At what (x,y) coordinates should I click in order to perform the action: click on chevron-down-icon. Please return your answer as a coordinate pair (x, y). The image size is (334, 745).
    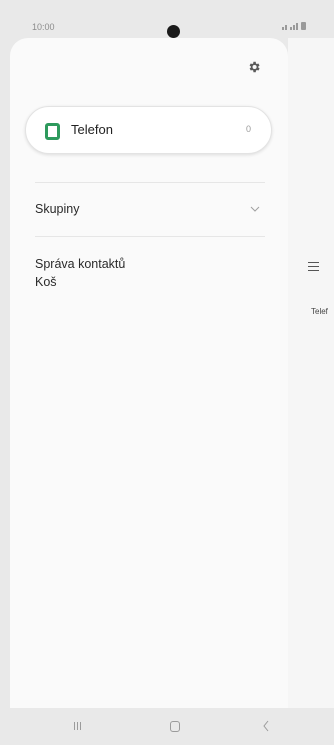
    Looking at the image, I should click on (255, 209).